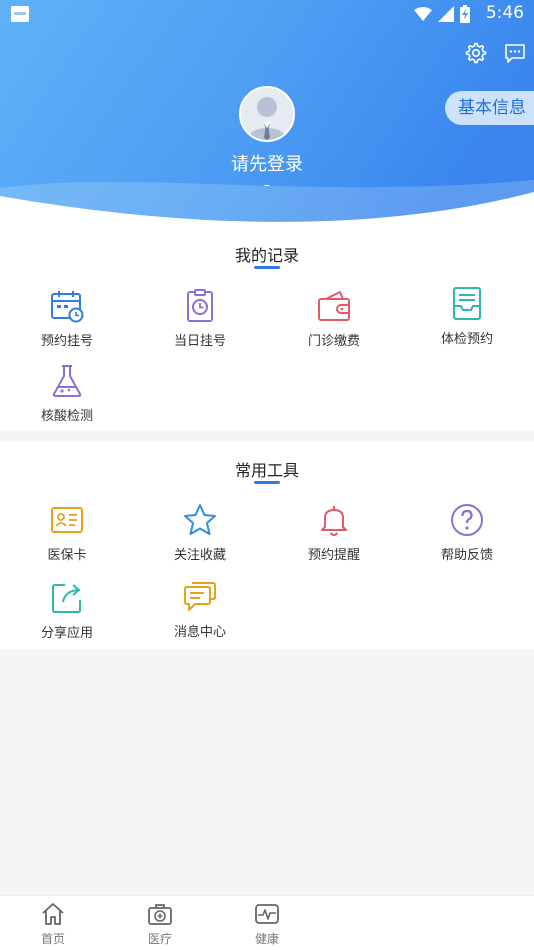  Describe the element at coordinates (53, 914) in the screenshot. I see `home-icon` at that location.